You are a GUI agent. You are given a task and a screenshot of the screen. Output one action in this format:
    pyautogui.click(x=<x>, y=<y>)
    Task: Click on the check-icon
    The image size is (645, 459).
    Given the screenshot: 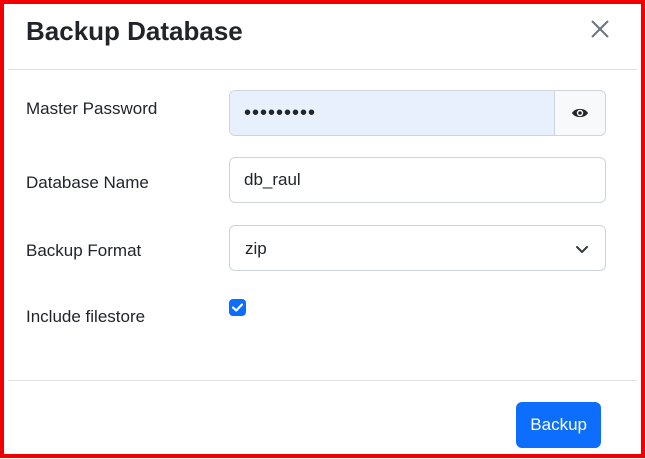 What is the action you would take?
    pyautogui.click(x=237, y=307)
    